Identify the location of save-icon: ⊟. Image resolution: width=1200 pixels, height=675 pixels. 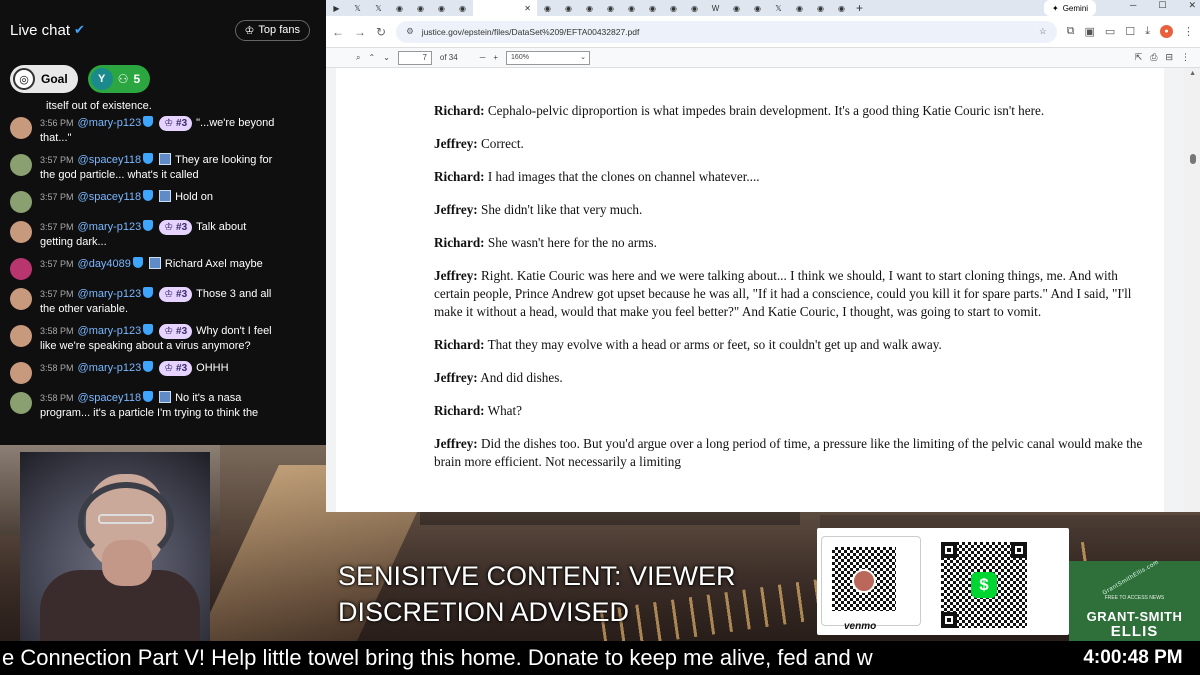
(1169, 57).